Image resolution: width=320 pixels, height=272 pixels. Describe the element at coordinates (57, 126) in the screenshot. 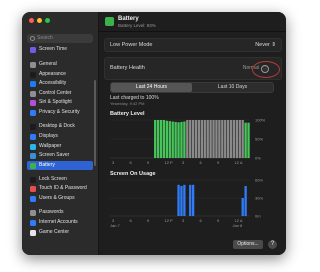

I see `sidebar-item-label: Desktop & Dock` at that location.